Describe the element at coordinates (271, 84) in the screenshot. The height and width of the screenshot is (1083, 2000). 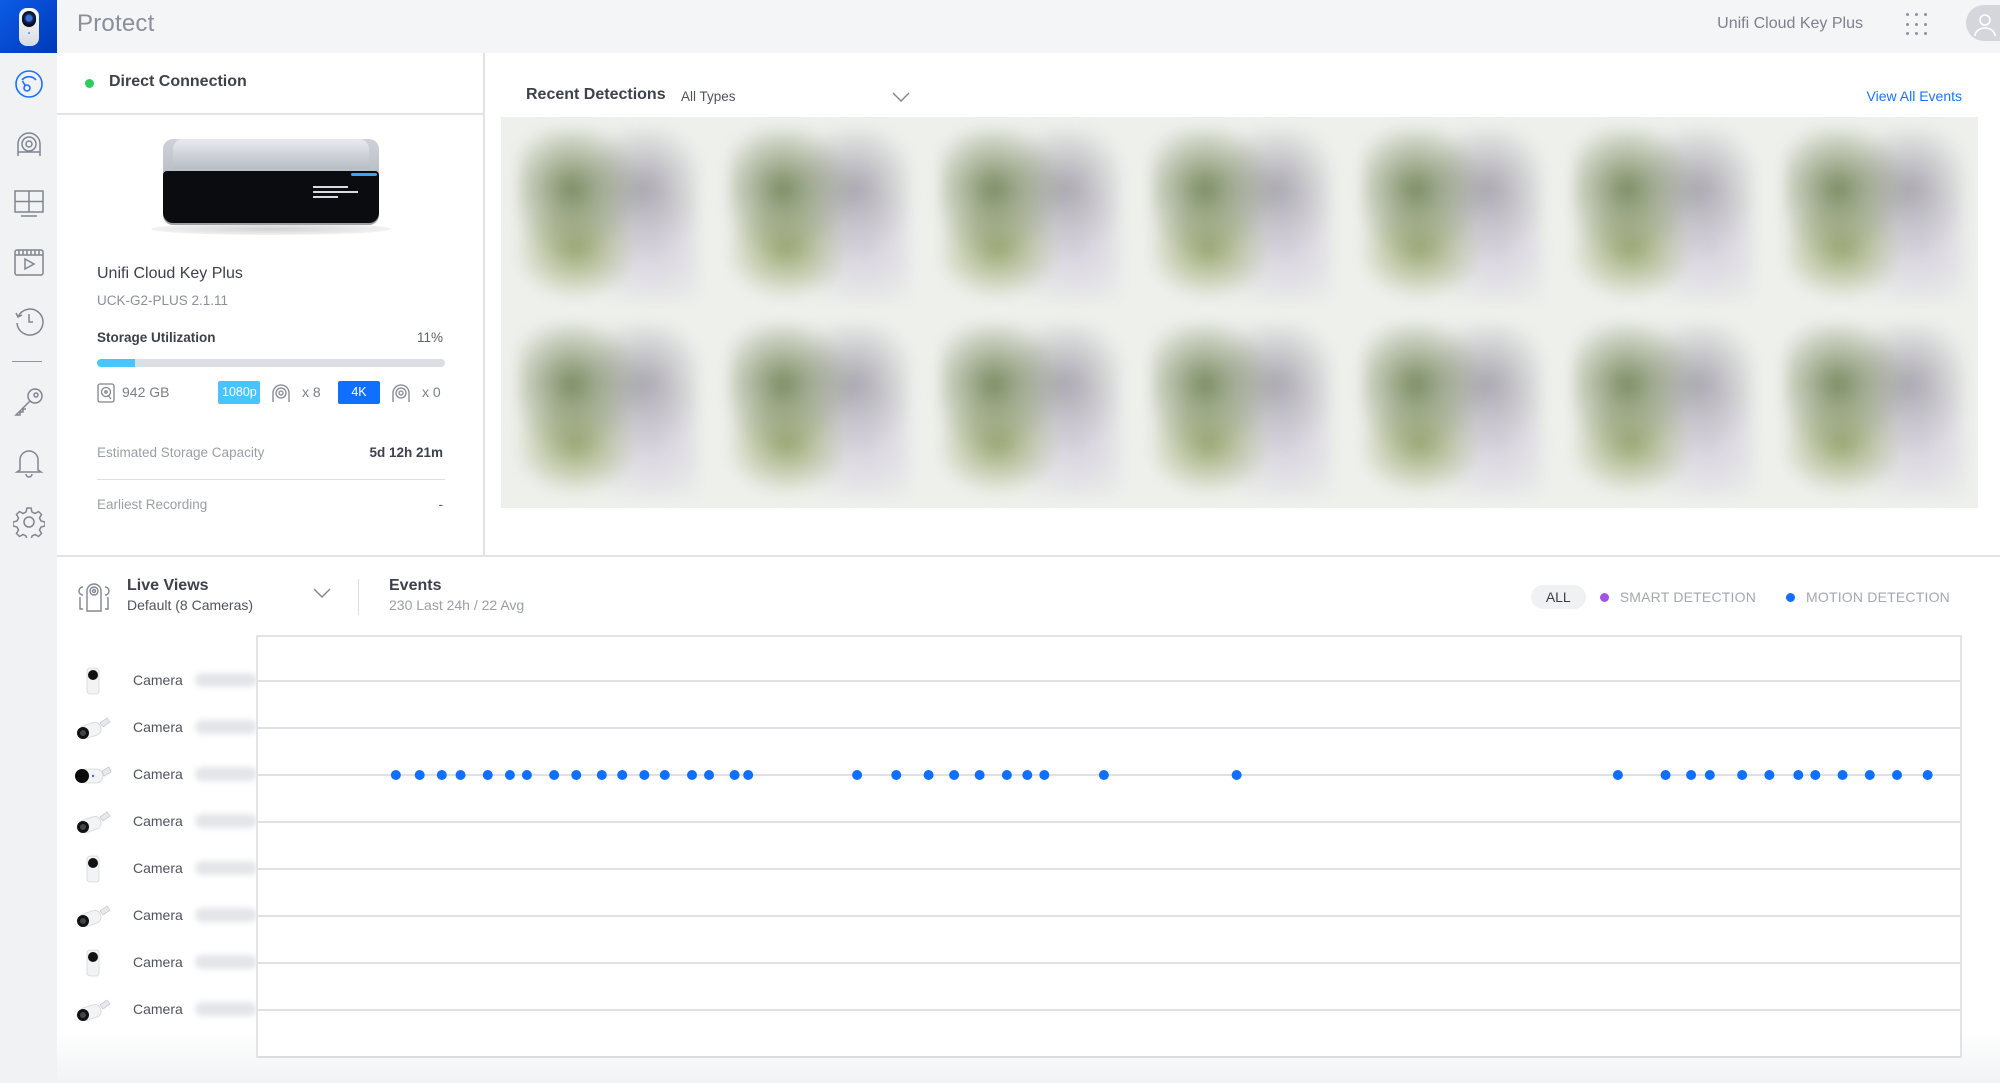
I see `connection-status: Direct Connection` at that location.